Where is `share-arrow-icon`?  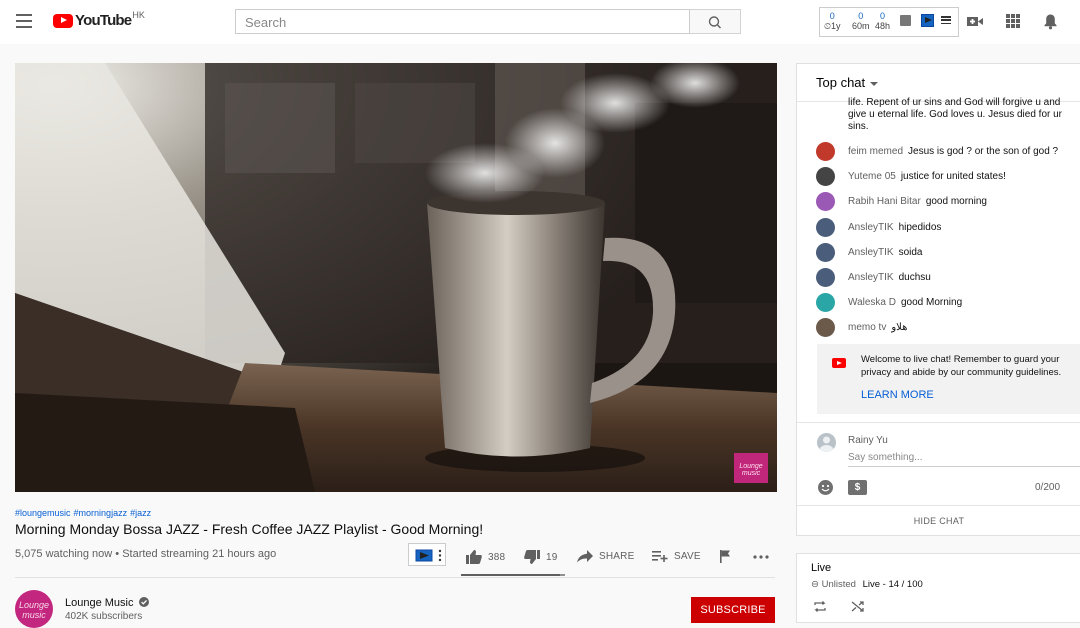
share-arrow-icon is located at coordinates (585, 556).